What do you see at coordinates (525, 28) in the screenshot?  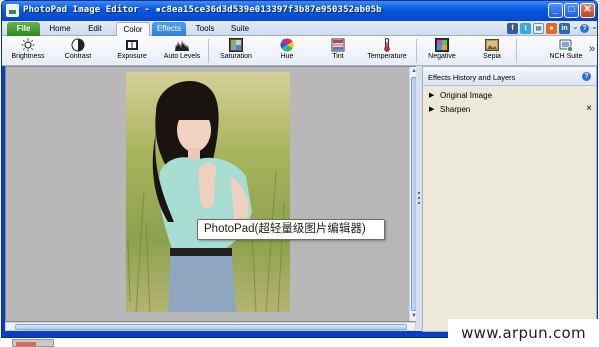 I see `twitter-icon: t` at bounding box center [525, 28].